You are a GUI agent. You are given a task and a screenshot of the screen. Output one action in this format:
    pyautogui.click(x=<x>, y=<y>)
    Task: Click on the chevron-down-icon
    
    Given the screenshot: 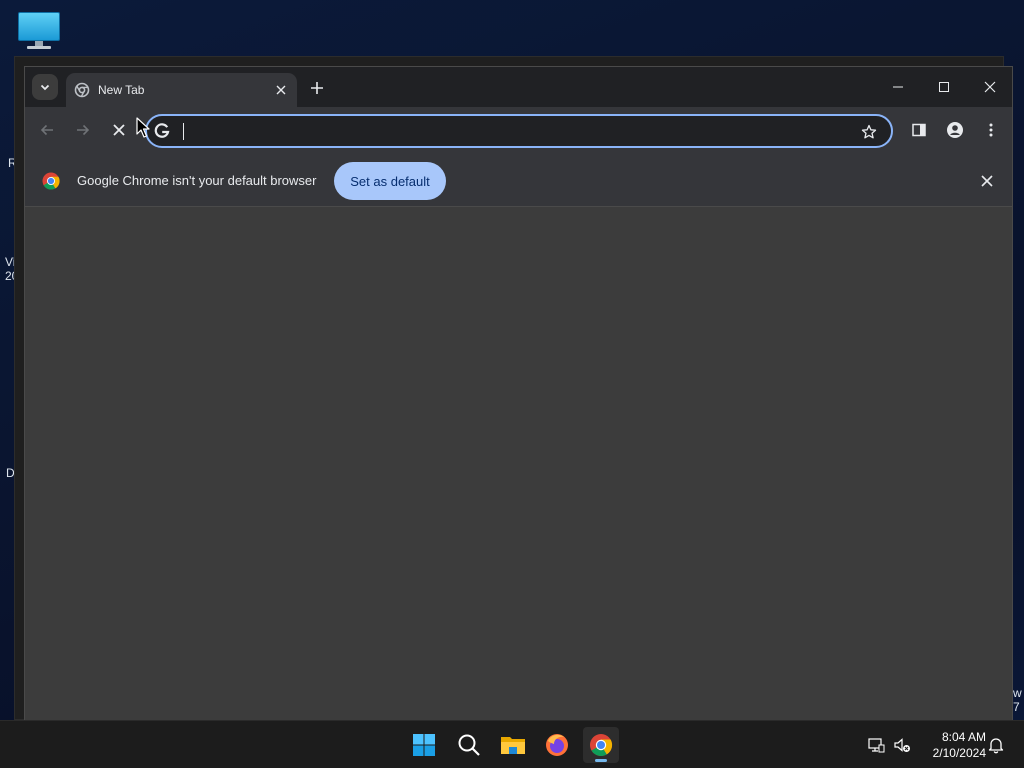 What is the action you would take?
    pyautogui.click(x=45, y=87)
    